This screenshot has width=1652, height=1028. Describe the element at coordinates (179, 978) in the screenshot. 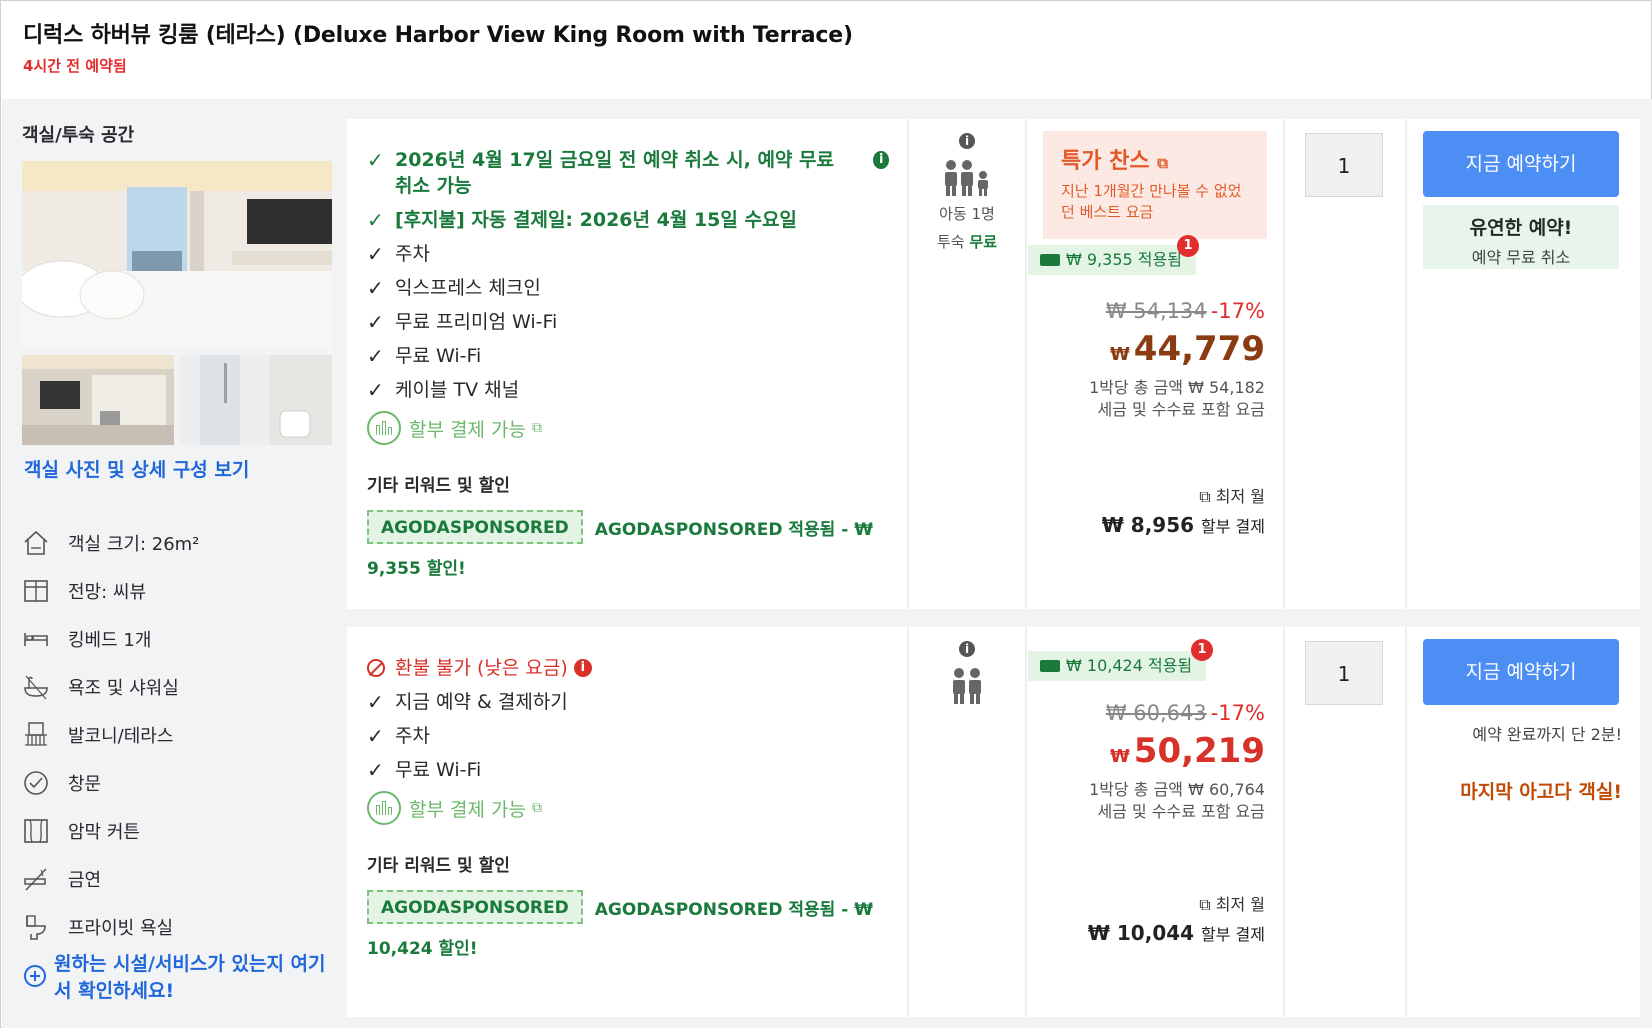

I see `facility-check-link: 원하는 시설/서비스가 있는지 여기서 확인하세요!` at that location.